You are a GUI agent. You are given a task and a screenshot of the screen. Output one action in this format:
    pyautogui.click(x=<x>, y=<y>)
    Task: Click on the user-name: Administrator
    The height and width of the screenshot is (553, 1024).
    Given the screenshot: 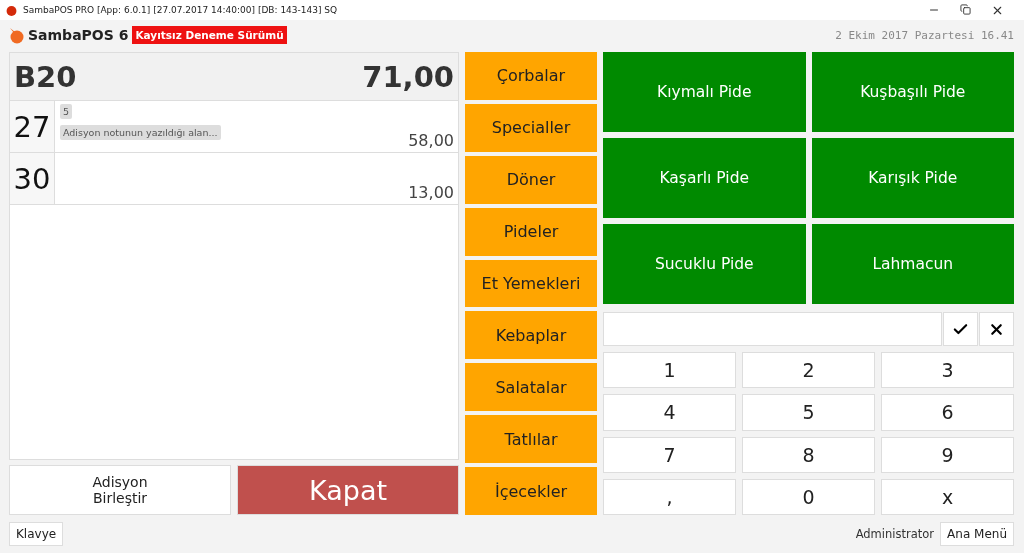 What is the action you would take?
    pyautogui.click(x=895, y=534)
    